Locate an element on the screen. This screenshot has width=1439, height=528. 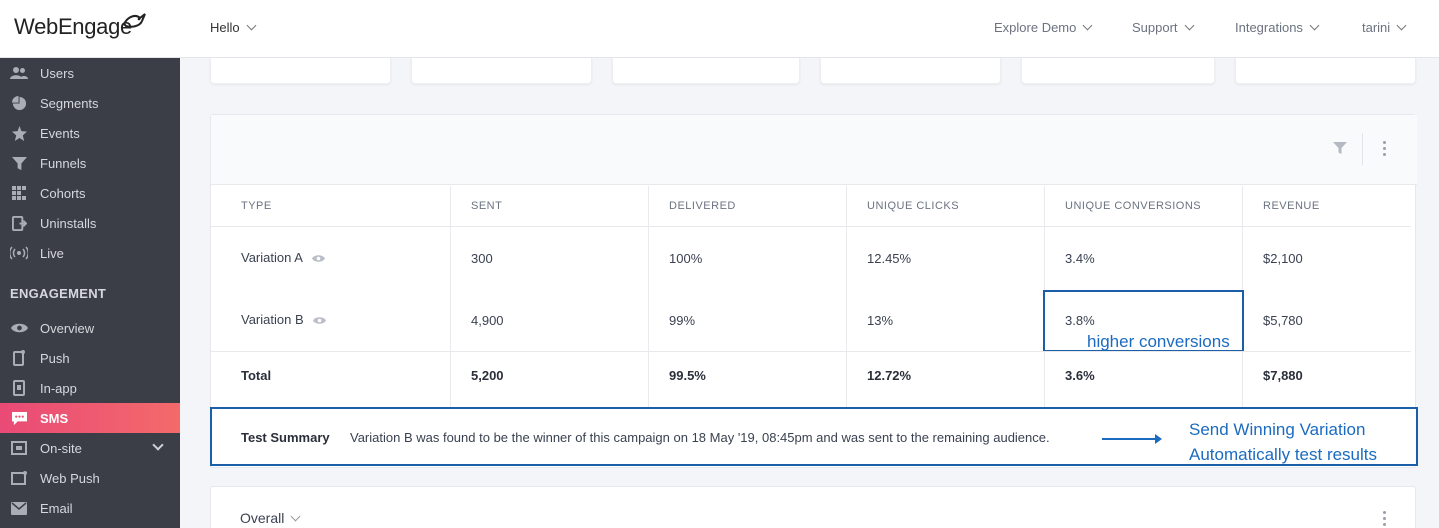
nav-label: Integrations is located at coordinates (1269, 27).